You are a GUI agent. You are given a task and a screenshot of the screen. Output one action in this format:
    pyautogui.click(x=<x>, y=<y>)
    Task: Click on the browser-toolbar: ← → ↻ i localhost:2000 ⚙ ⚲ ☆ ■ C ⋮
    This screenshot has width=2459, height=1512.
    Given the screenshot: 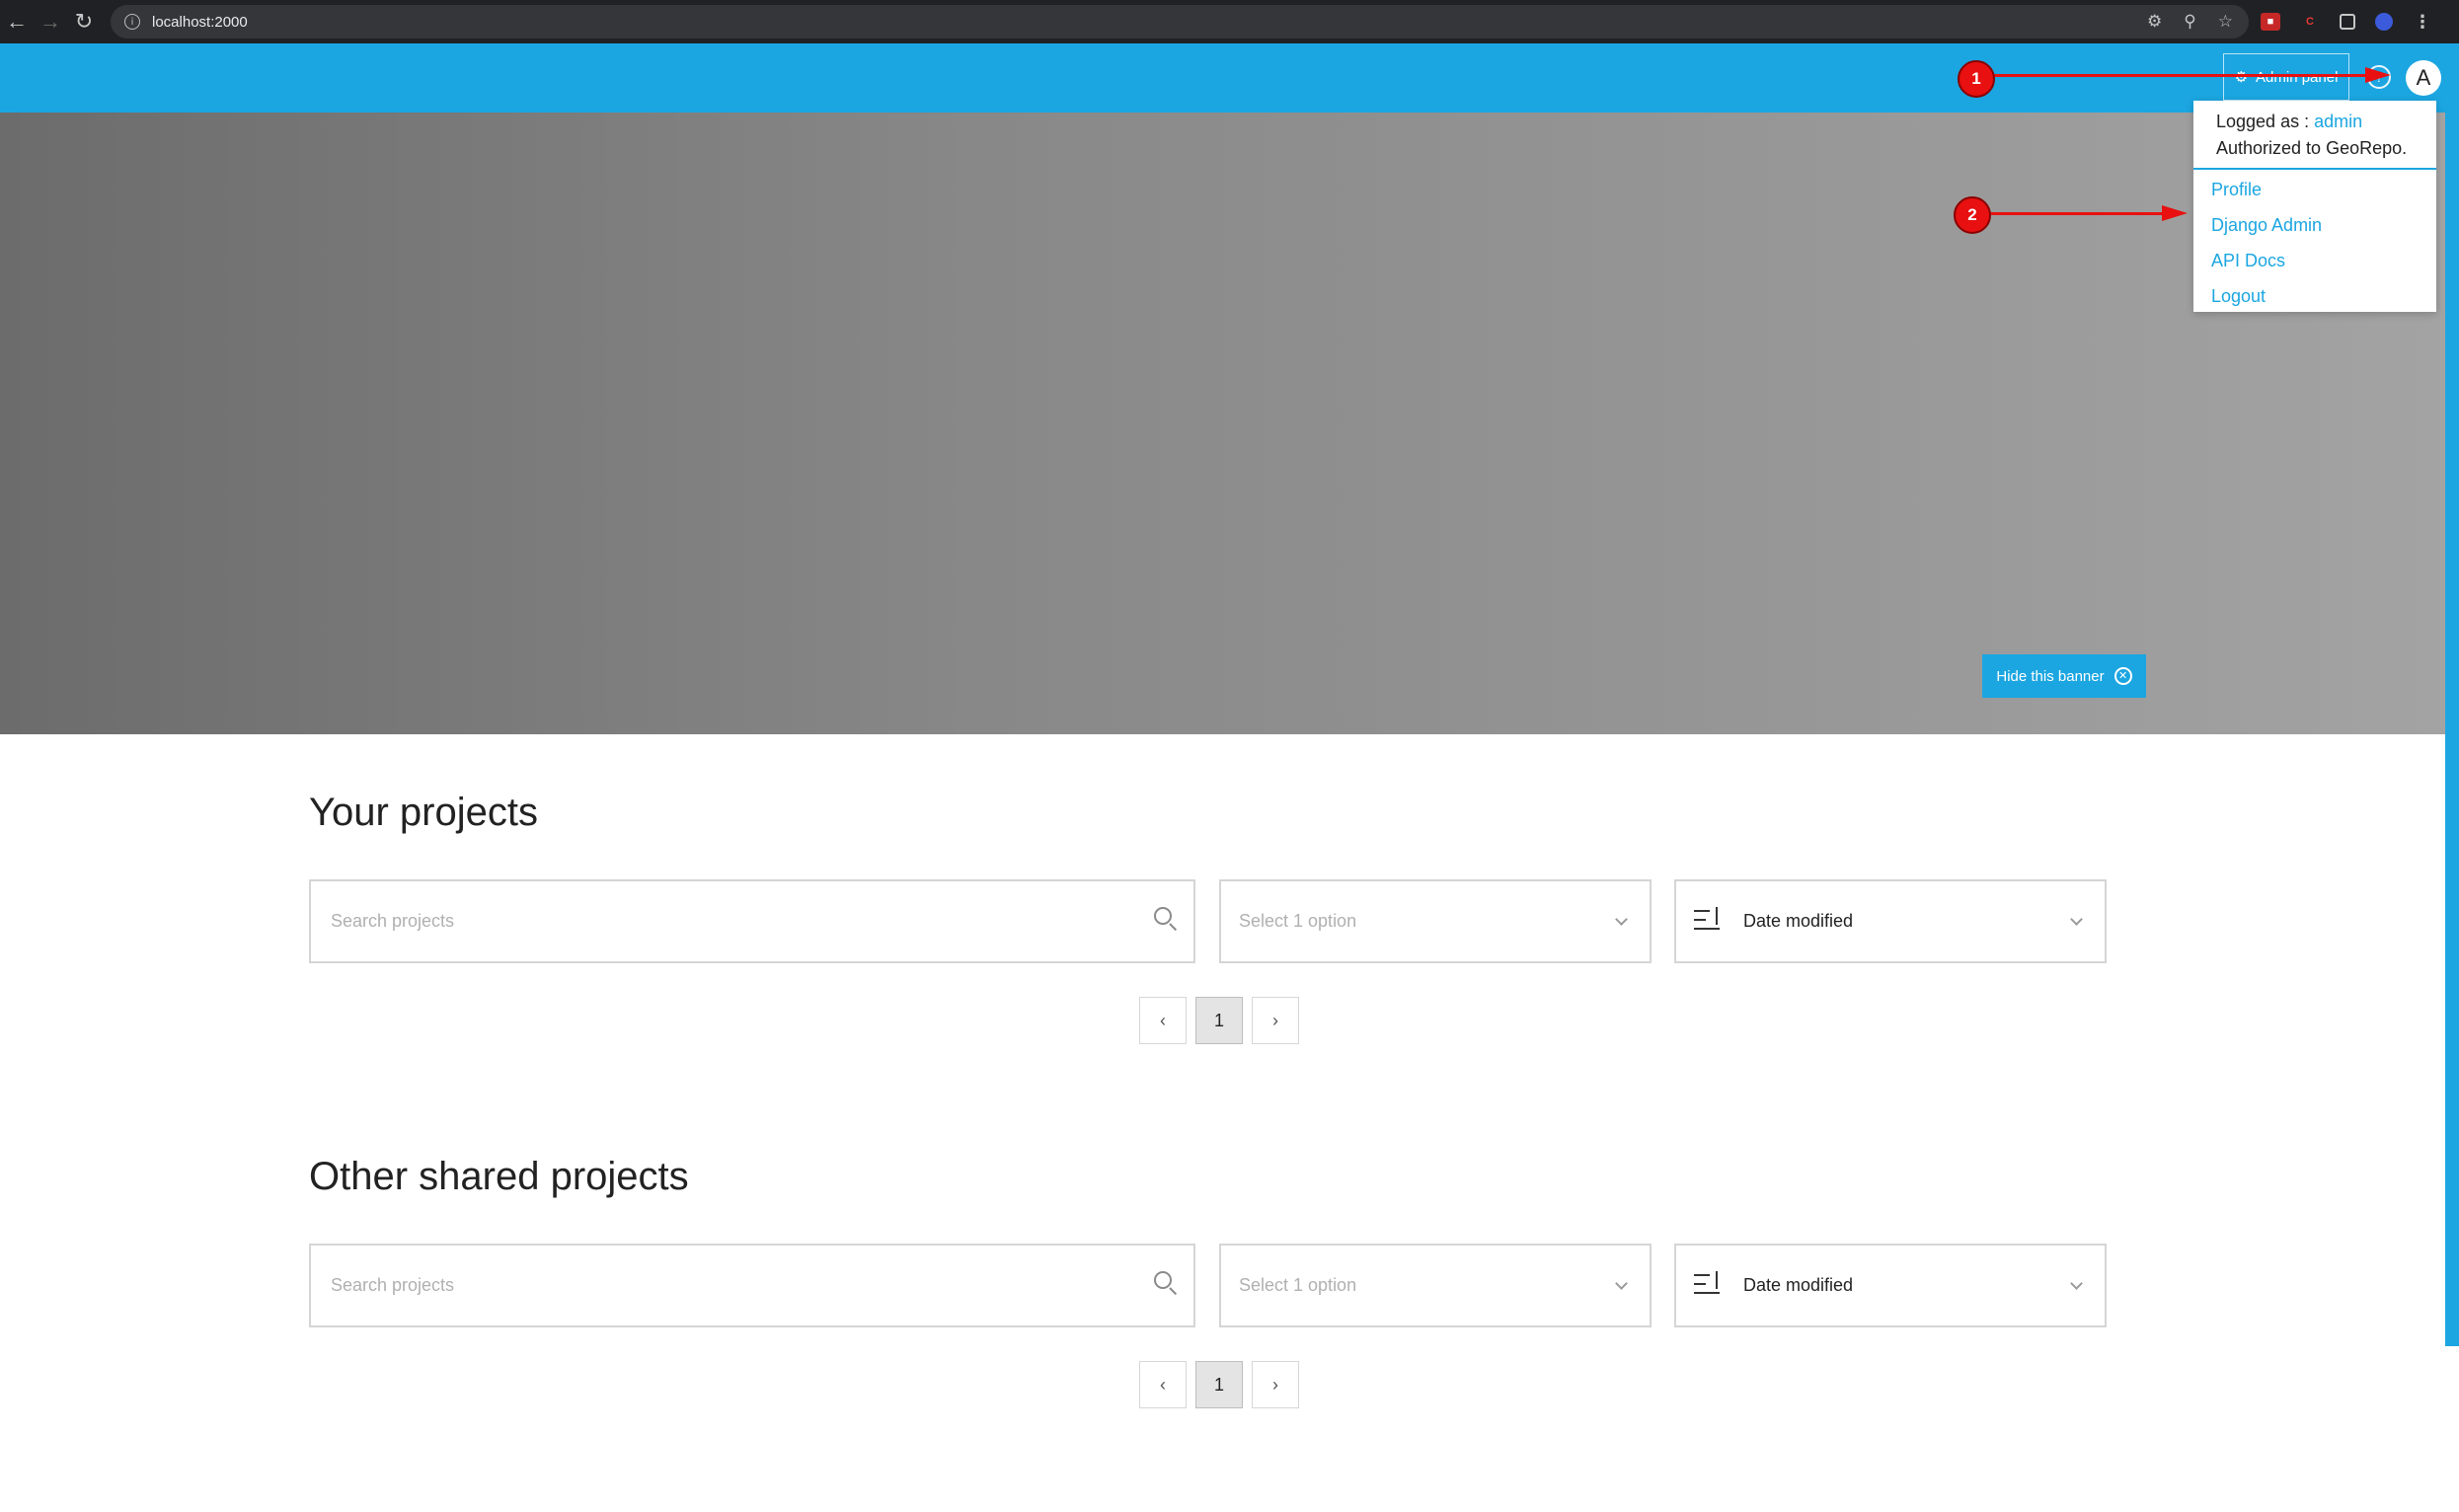 What is the action you would take?
    pyautogui.click(x=1229, y=21)
    